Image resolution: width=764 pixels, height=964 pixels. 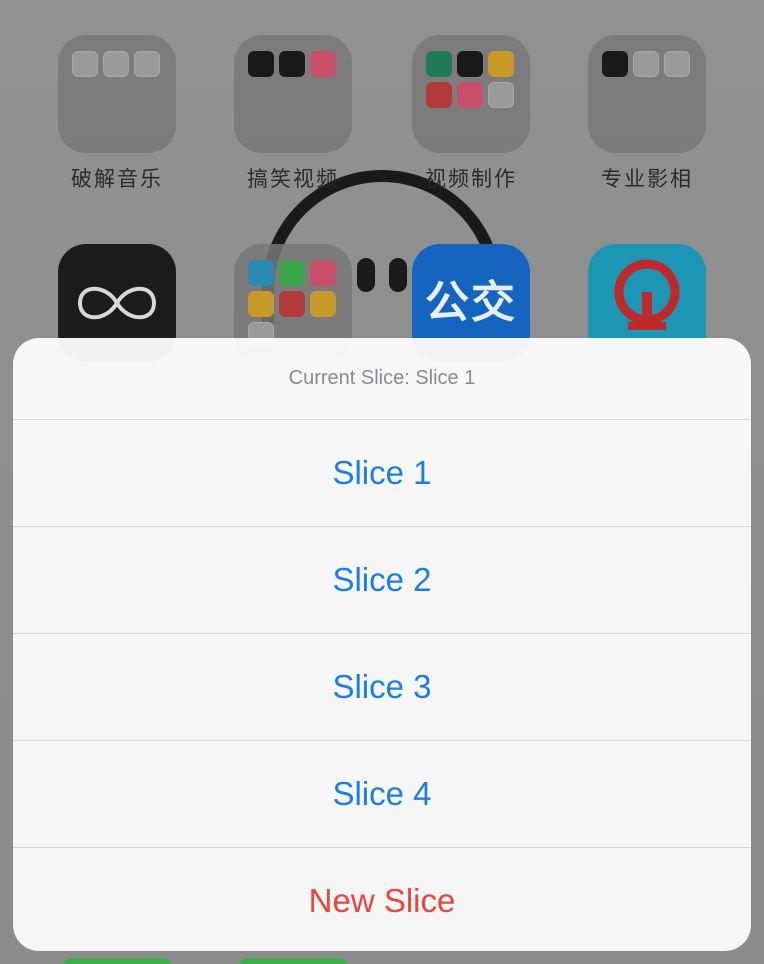 What do you see at coordinates (615, 64) in the screenshot?
I see `camera-app-icon` at bounding box center [615, 64].